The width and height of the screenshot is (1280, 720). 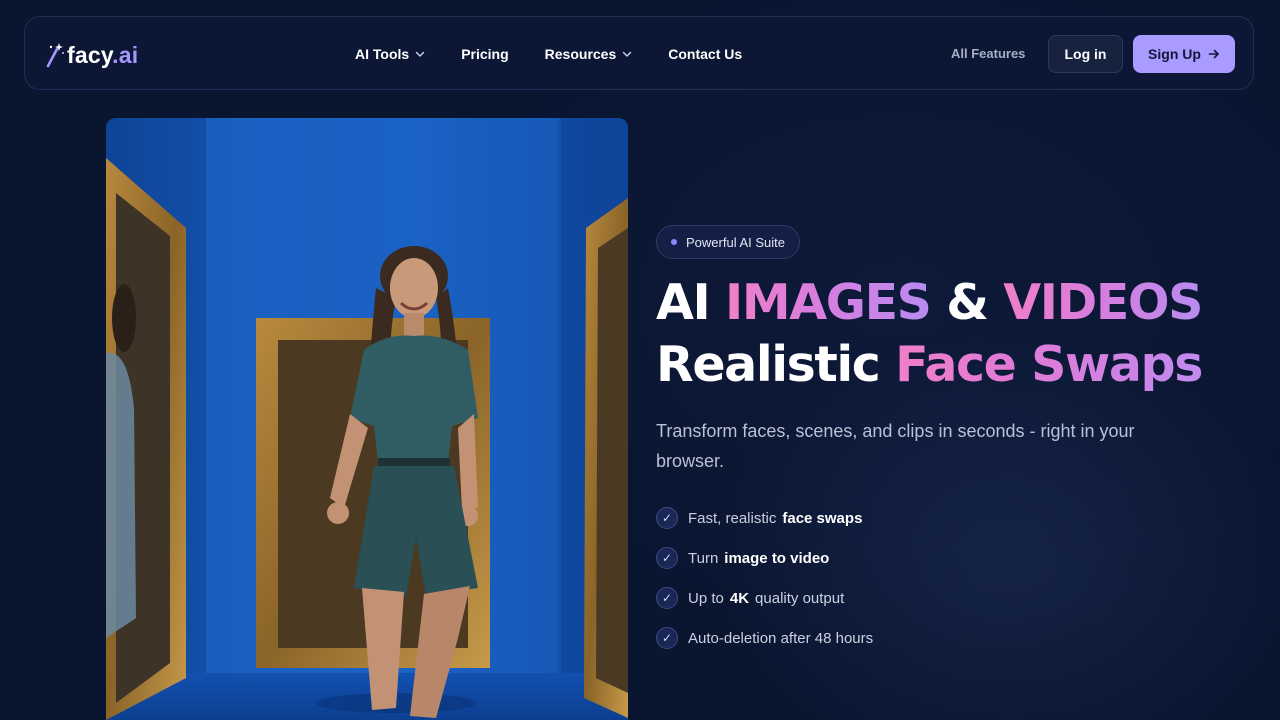 What do you see at coordinates (1049, 364) in the screenshot?
I see `headline-highlight: Face Swaps` at bounding box center [1049, 364].